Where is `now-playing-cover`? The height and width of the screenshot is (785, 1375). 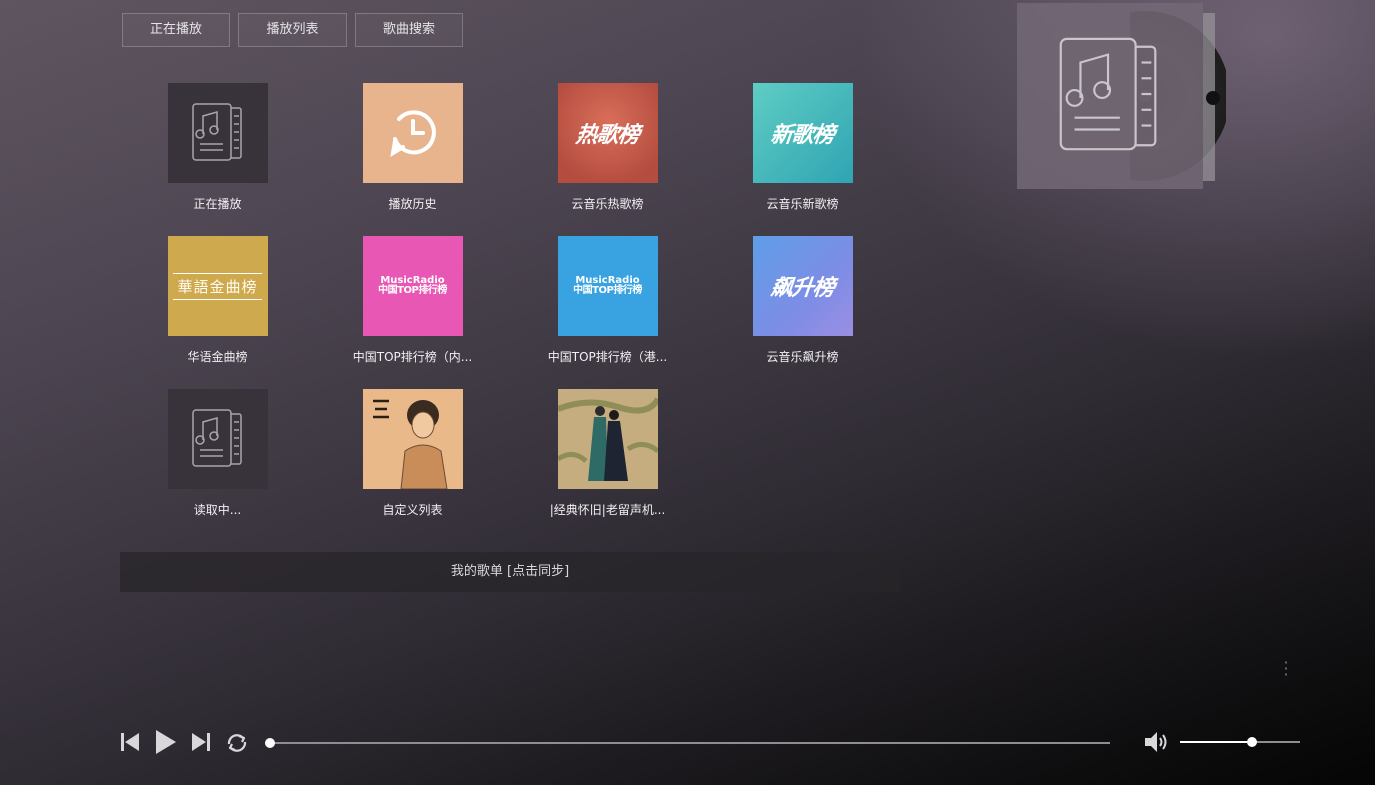 now-playing-cover is located at coordinates (1110, 96).